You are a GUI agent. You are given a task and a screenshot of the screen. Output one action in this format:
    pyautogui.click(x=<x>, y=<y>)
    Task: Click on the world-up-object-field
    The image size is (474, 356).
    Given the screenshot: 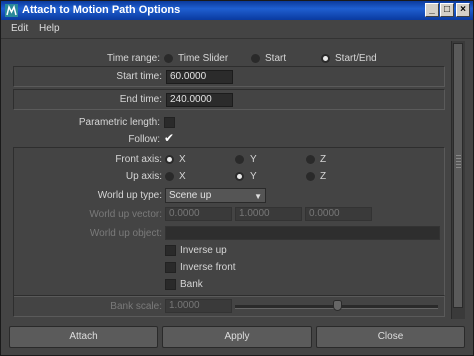 What is the action you would take?
    pyautogui.click(x=302, y=233)
    